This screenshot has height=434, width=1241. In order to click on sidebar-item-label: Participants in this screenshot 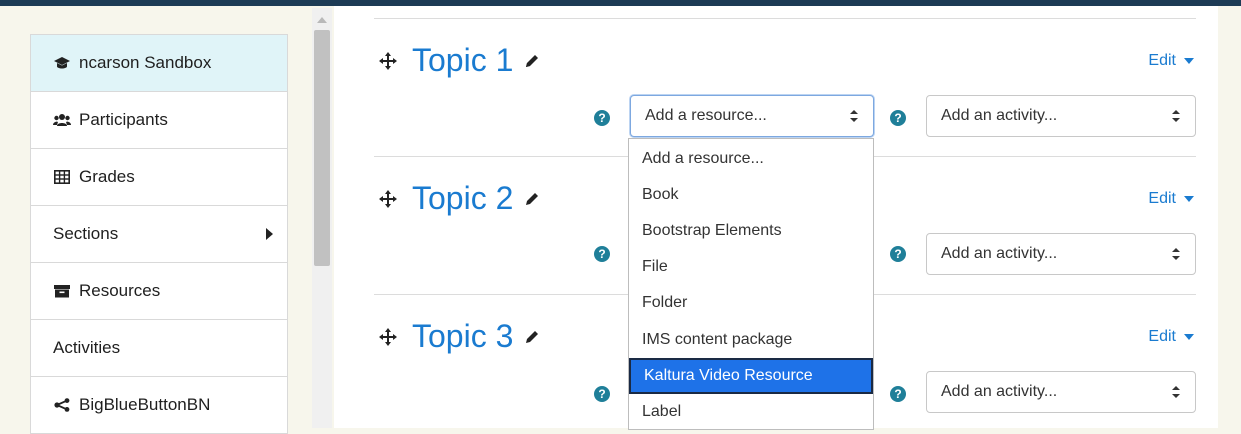, I will do `click(123, 119)`.